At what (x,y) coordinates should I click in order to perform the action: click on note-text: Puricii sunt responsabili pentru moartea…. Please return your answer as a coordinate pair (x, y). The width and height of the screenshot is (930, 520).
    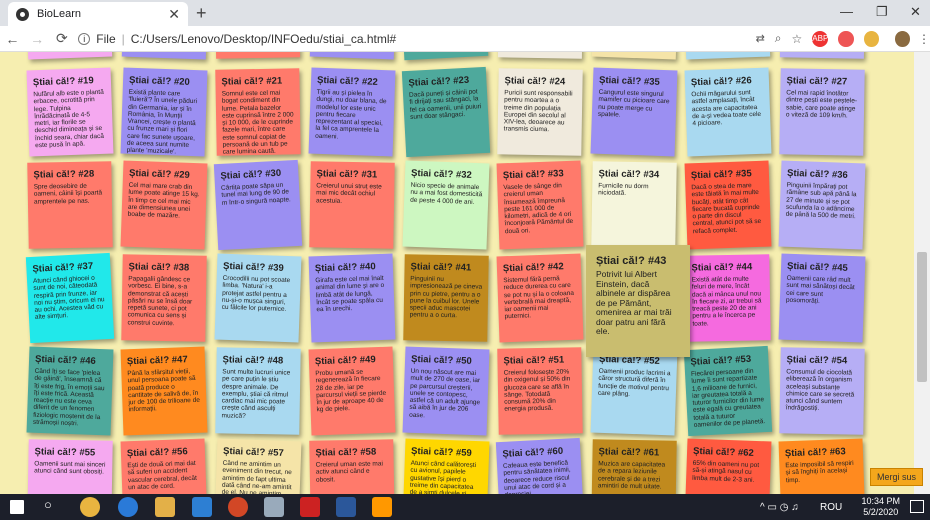
    Looking at the image, I should click on (538, 111).